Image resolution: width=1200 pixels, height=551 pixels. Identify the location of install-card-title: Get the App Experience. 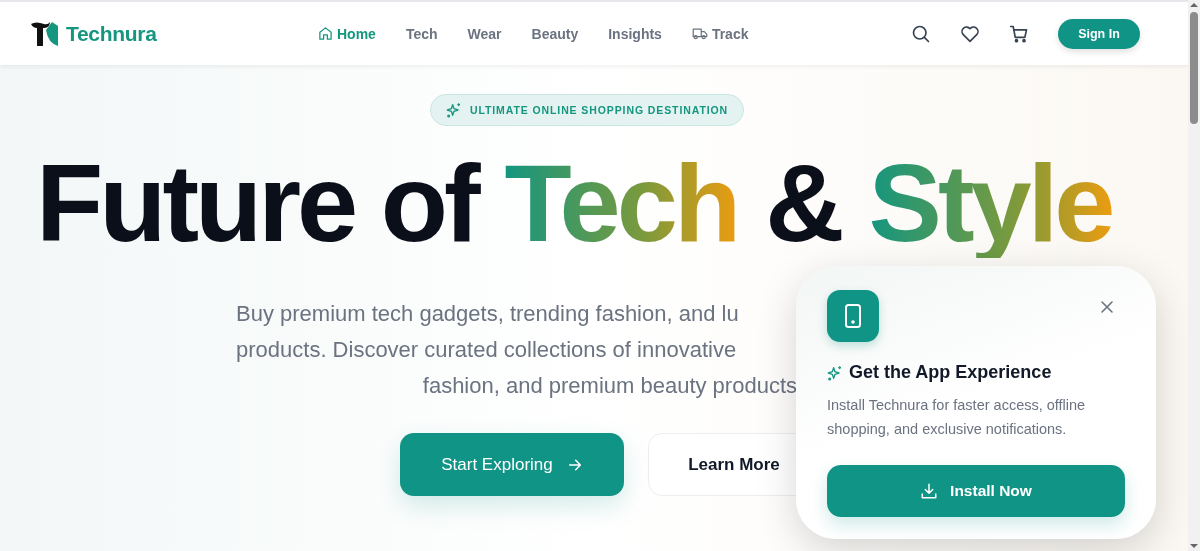
(950, 372).